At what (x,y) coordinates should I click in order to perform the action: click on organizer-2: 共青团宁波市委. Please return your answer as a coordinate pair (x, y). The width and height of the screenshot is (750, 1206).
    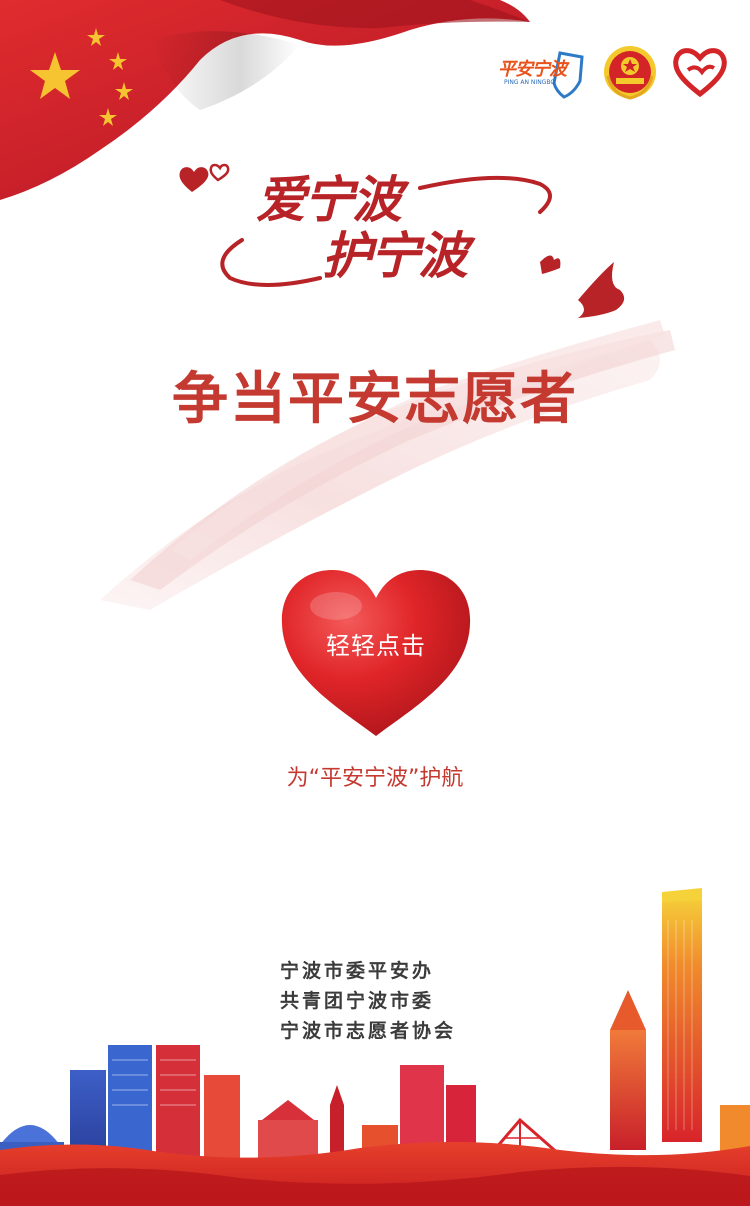
    Looking at the image, I should click on (357, 1001).